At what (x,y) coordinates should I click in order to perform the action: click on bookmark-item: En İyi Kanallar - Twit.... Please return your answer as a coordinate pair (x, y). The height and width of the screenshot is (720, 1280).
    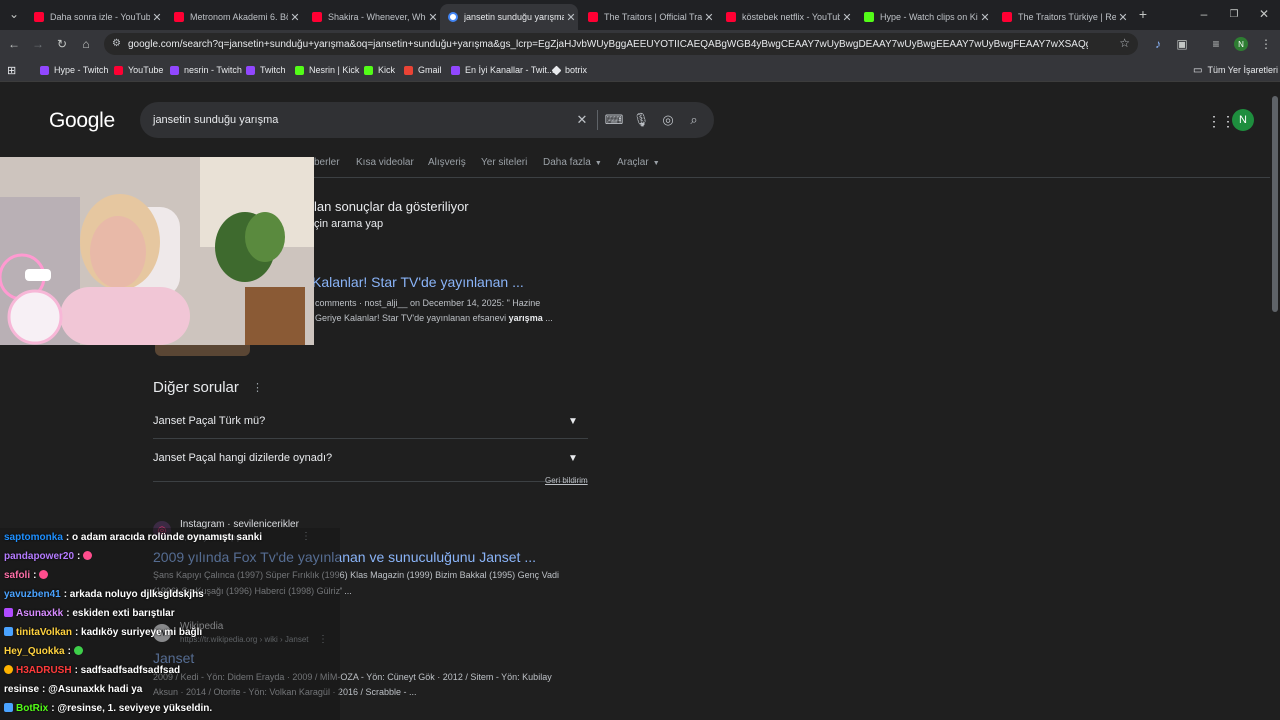
    Looking at the image, I should click on (502, 70).